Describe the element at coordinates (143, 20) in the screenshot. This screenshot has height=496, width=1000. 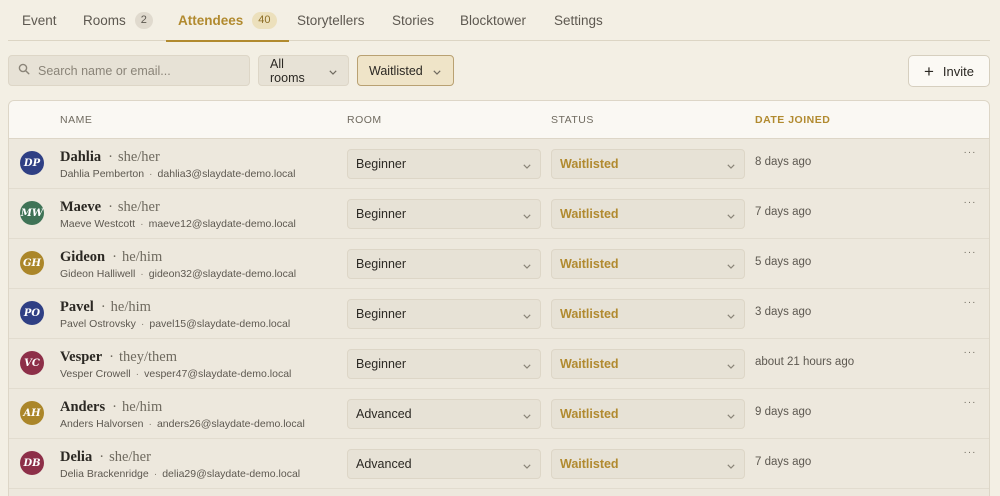
I see `count-badge: 2` at that location.